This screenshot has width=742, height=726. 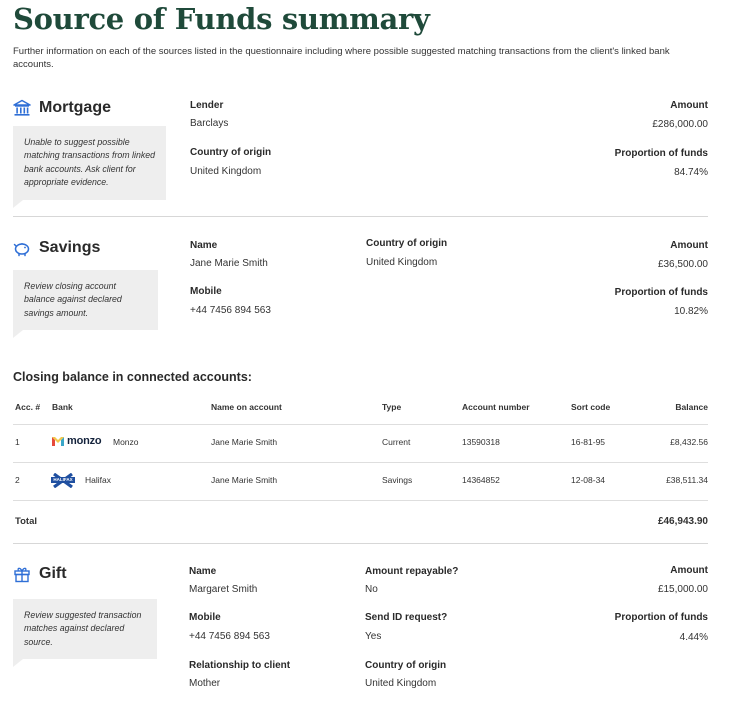 I want to click on page-title: Source of Funds summary, so click(x=221, y=19).